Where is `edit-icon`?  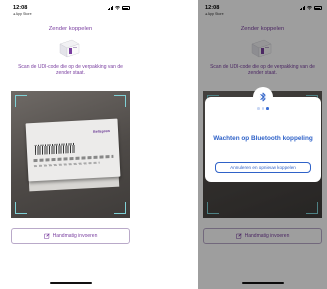
edit-icon is located at coordinates (46, 236).